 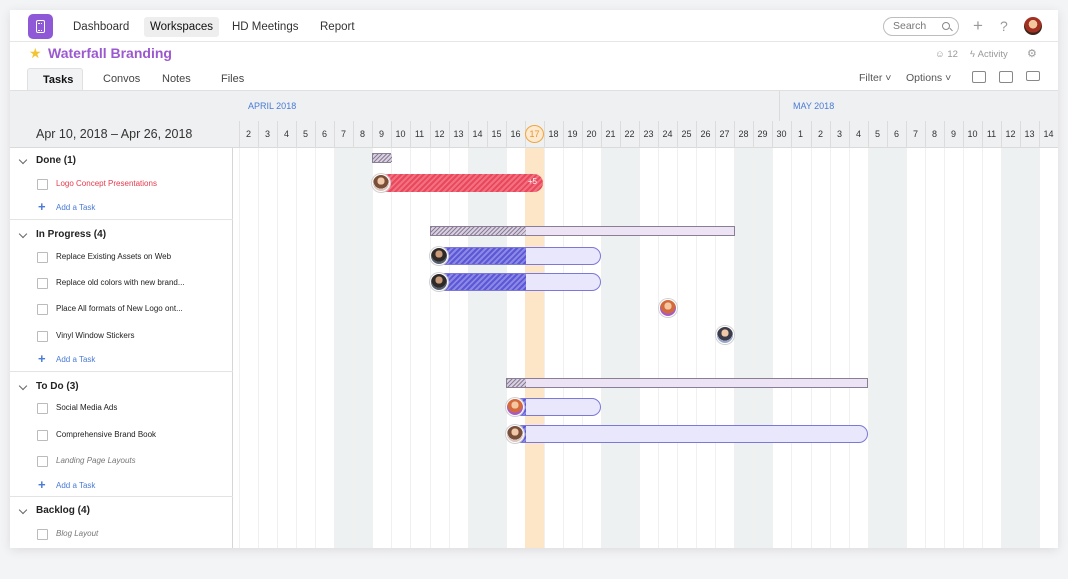 What do you see at coordinates (232, 79) in the screenshot?
I see `tab-files: Files` at bounding box center [232, 79].